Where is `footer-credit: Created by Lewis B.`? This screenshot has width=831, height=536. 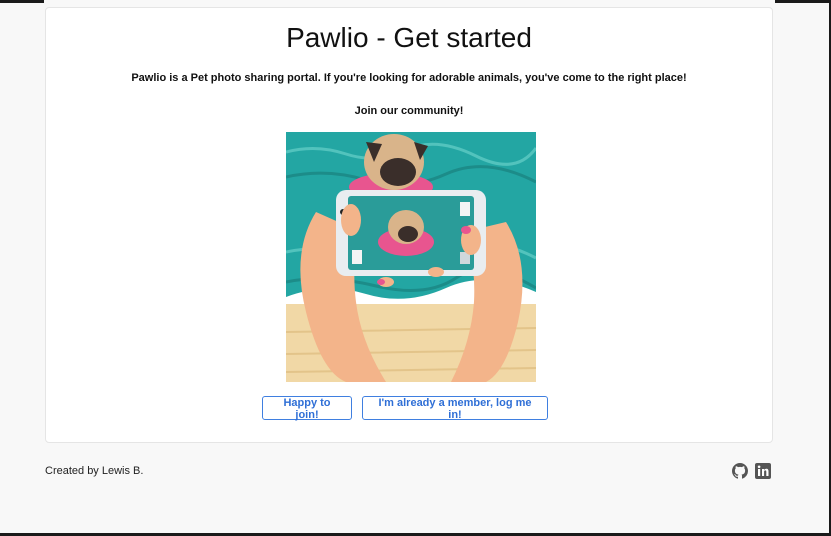 footer-credit: Created by Lewis B. is located at coordinates (94, 471).